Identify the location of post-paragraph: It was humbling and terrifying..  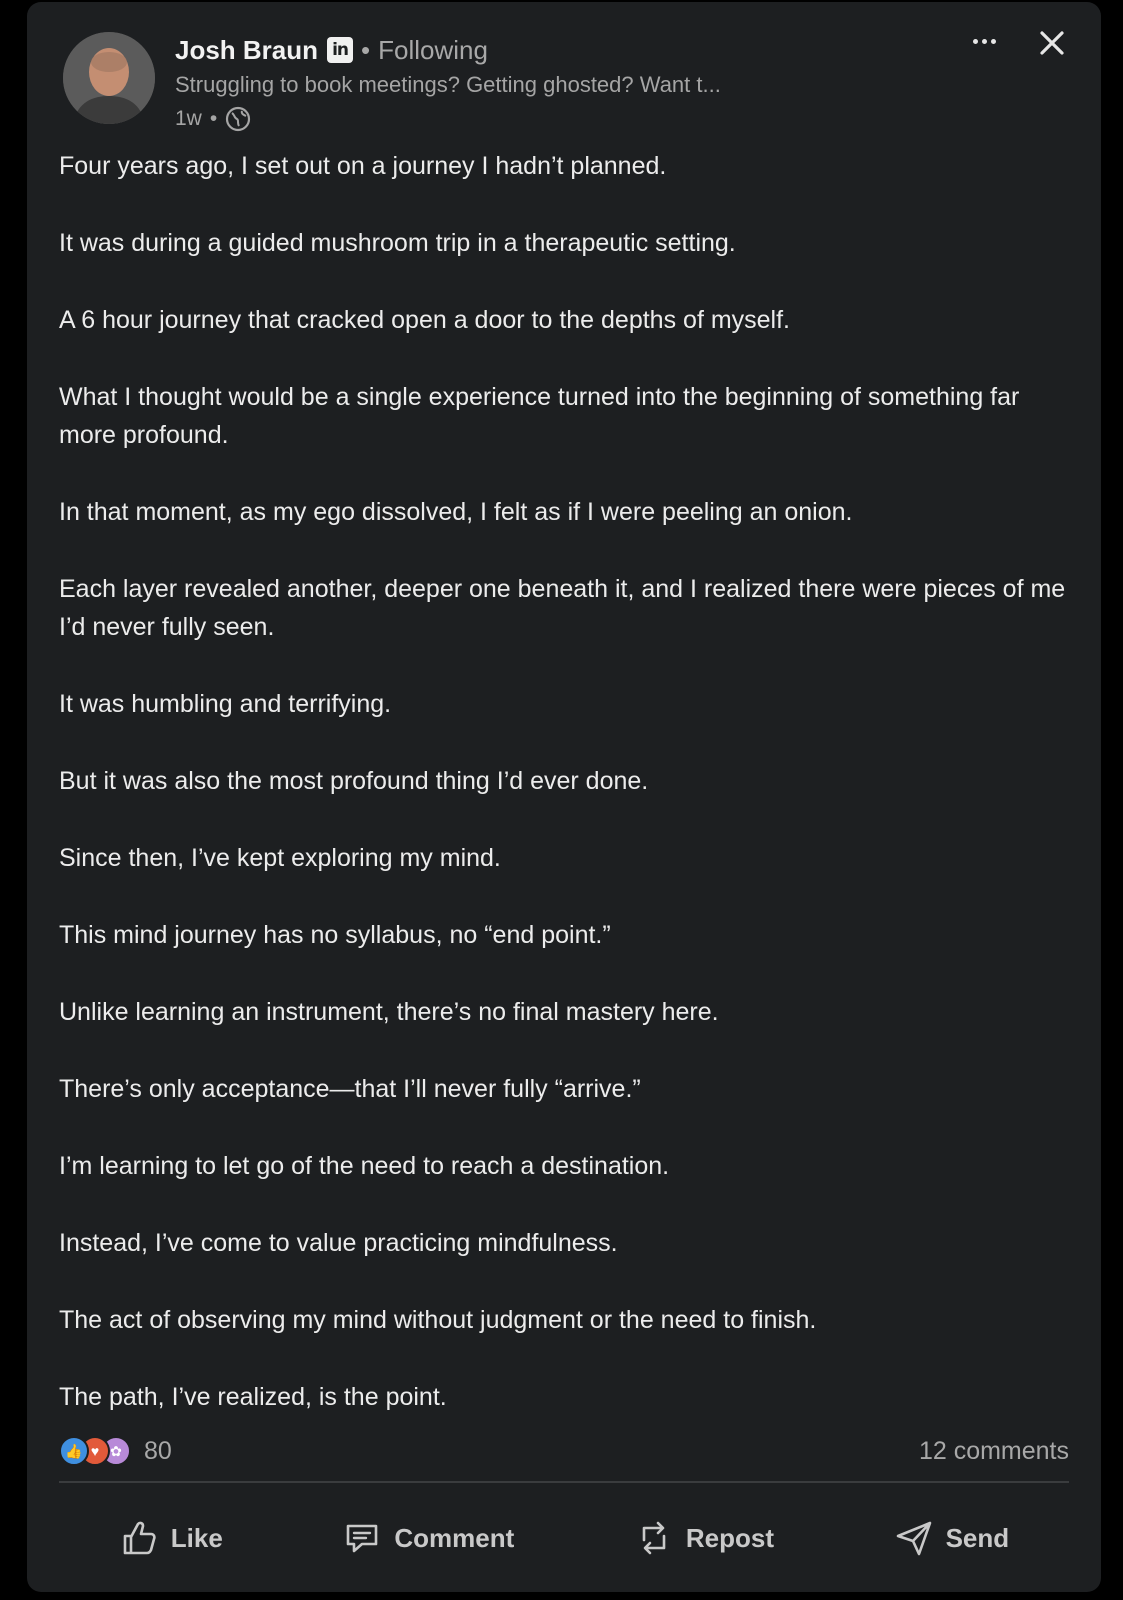
(225, 704).